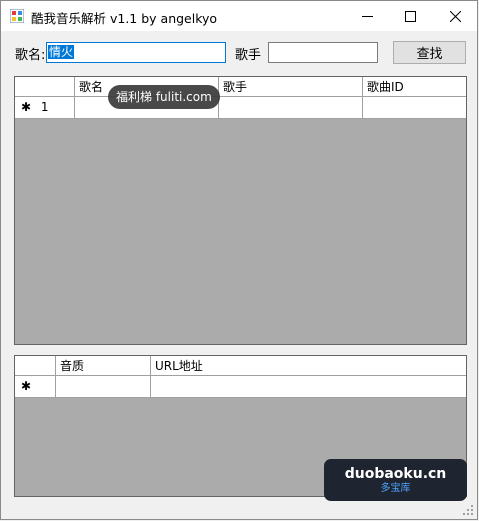 The height and width of the screenshot is (521, 479). Describe the element at coordinates (308, 387) in the screenshot. I see `cell-url` at that location.